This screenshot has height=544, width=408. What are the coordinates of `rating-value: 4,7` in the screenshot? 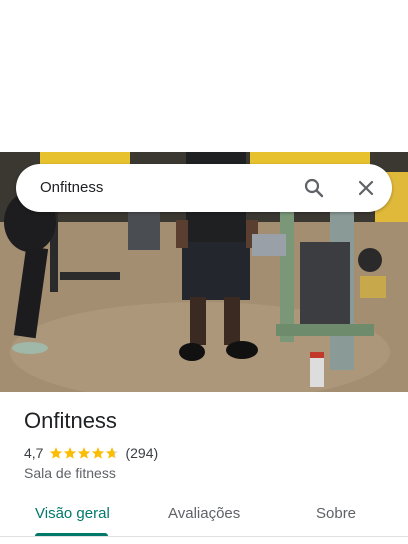 It's located at (34, 453).